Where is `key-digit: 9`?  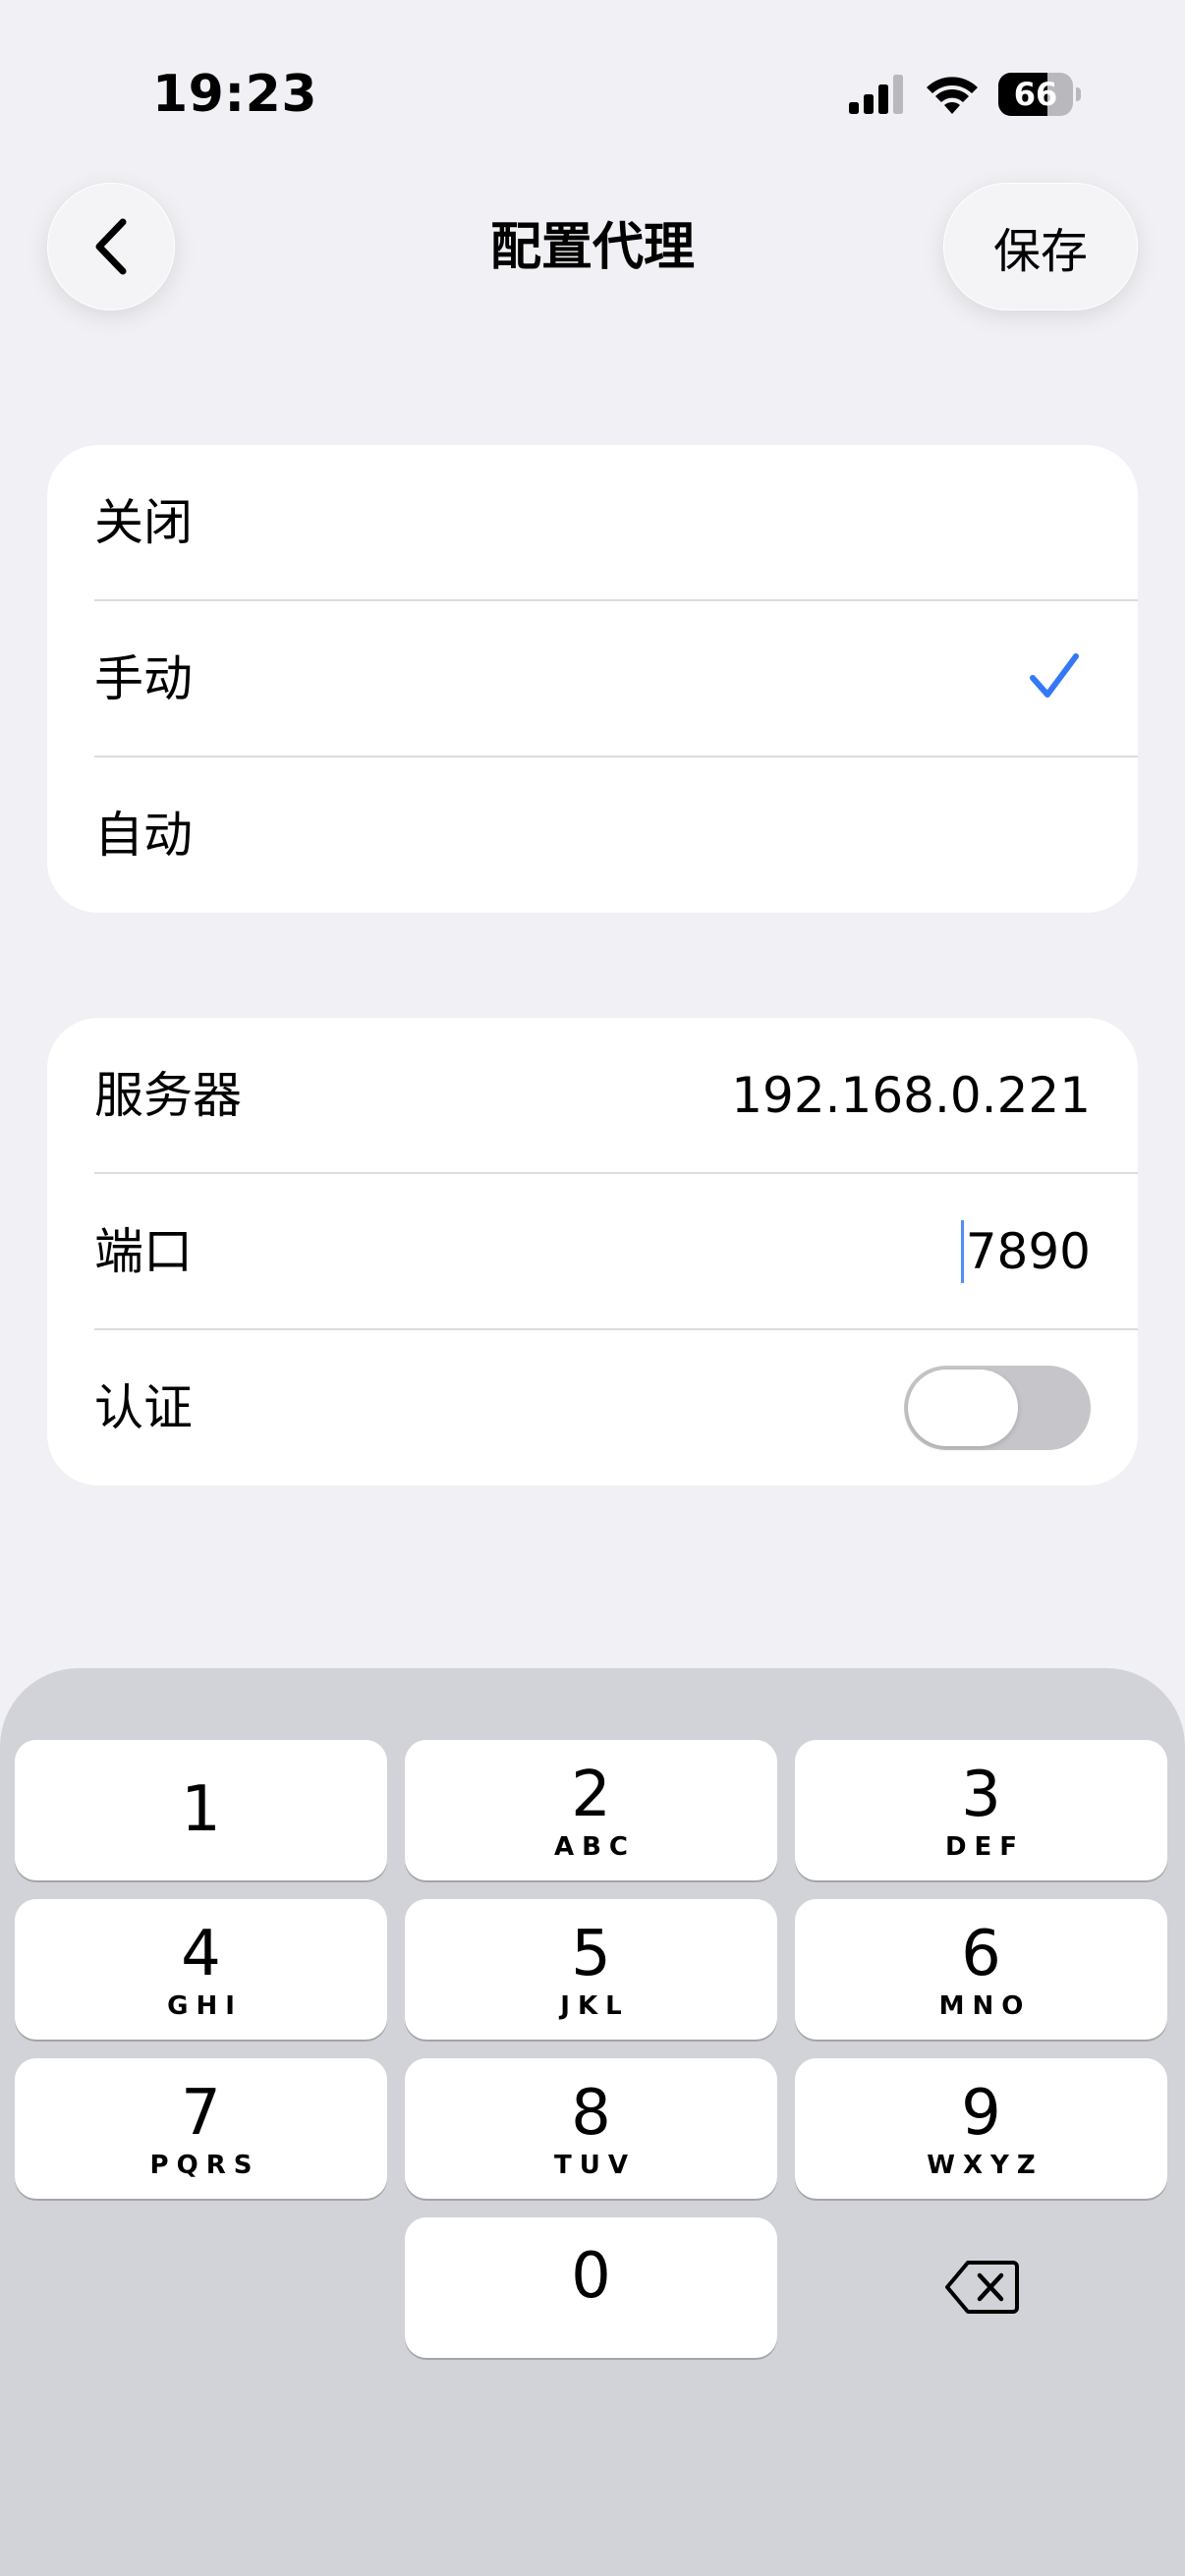 key-digit: 9 is located at coordinates (981, 2113).